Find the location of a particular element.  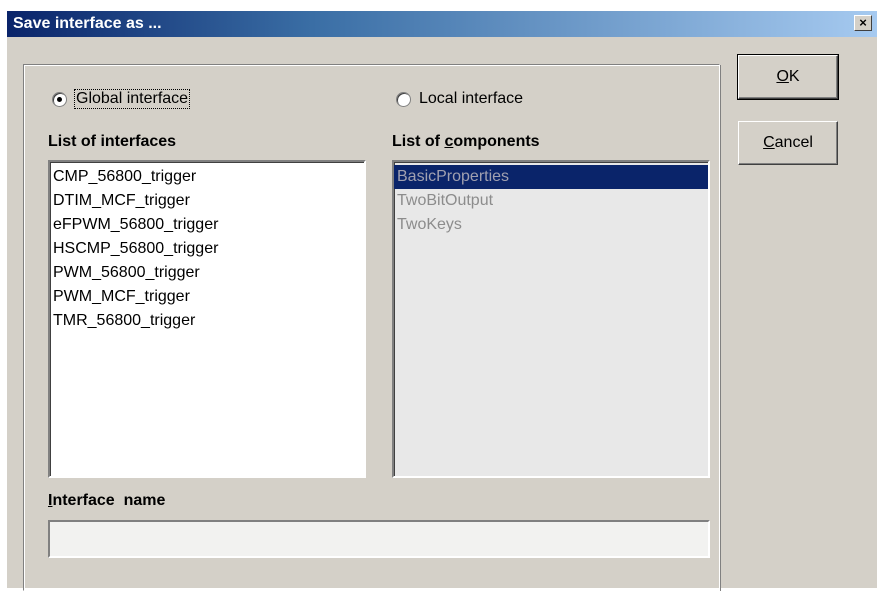

ok-button: OK is located at coordinates (788, 77).